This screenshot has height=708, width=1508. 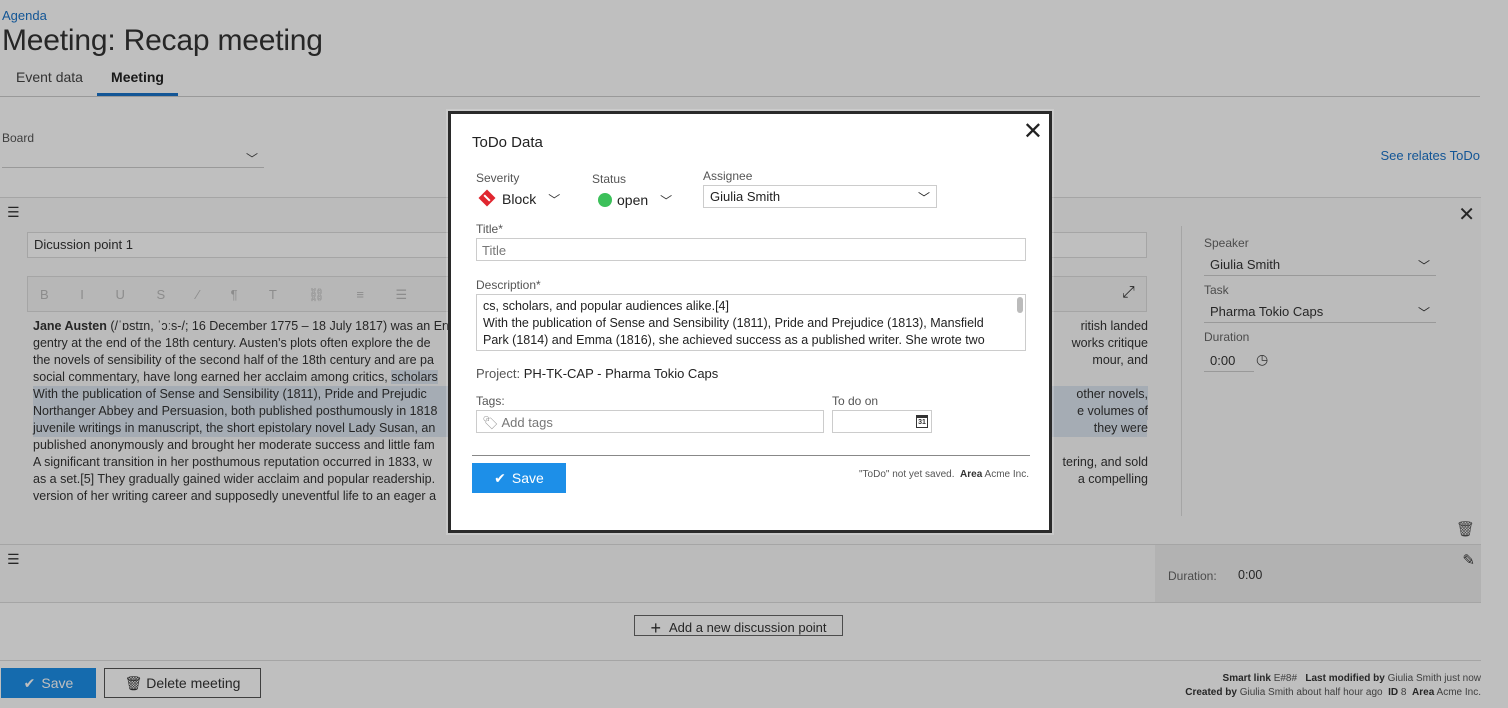 What do you see at coordinates (971, 474) in the screenshot?
I see `area-label: Area` at bounding box center [971, 474].